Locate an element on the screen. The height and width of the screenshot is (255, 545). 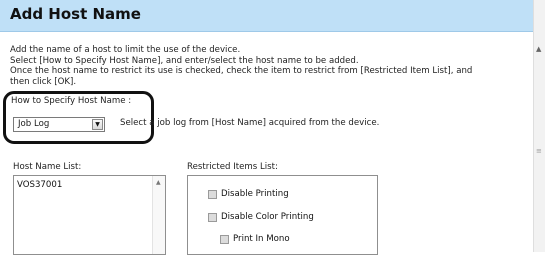
restricted-item-row: Disable Color Printing is located at coordinates (261, 217).